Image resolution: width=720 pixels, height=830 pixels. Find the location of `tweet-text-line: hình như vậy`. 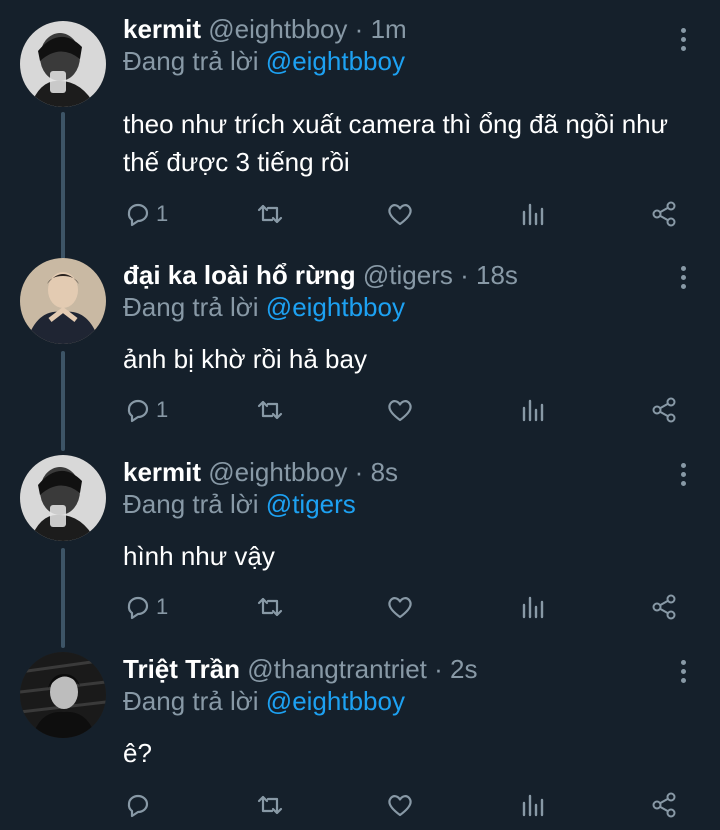

tweet-text-line: hình như vậy is located at coordinates (199, 556).